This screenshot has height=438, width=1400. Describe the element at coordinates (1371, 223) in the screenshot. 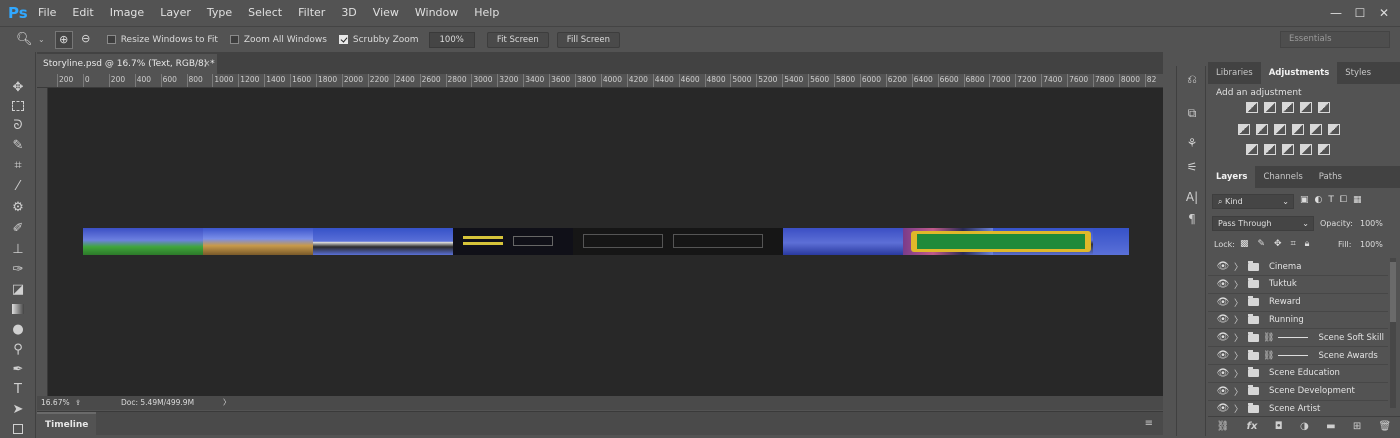

I see `opacity-field: 100%` at that location.